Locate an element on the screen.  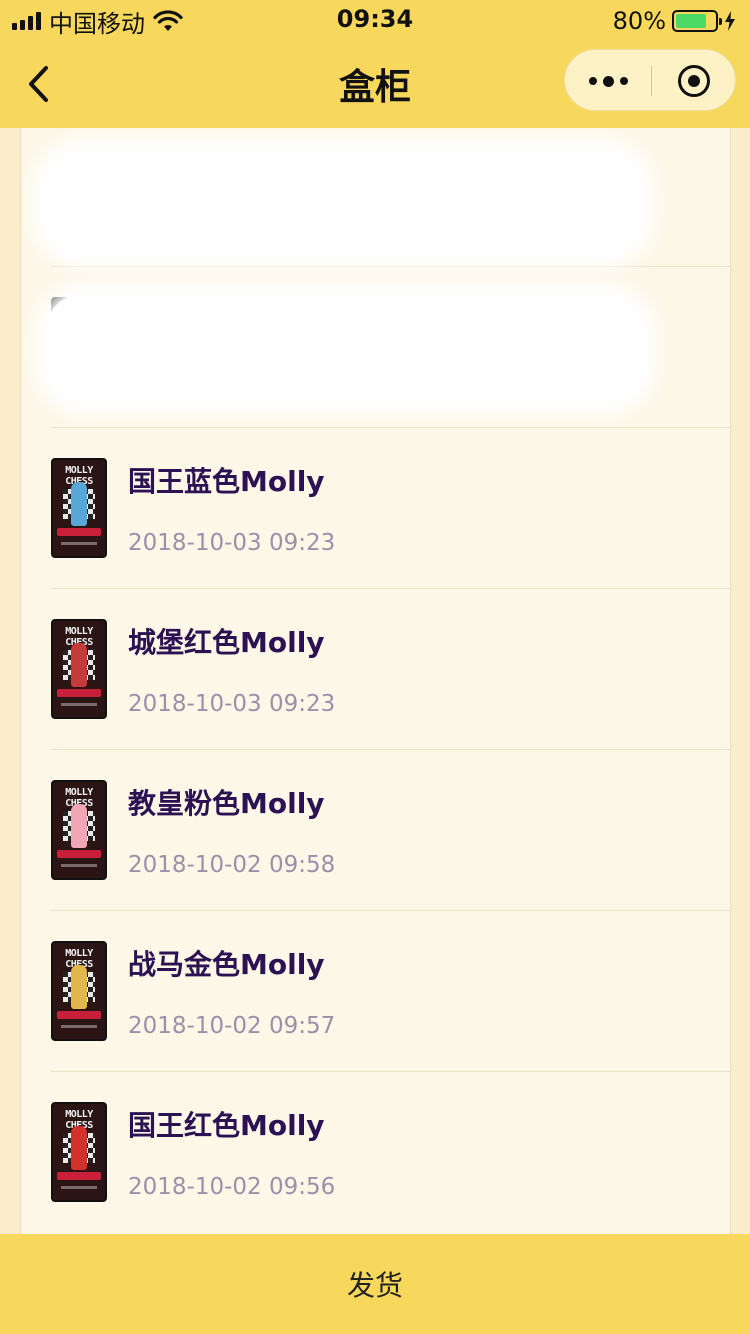
item-name: 国王红色Molly is located at coordinates (226, 1125).